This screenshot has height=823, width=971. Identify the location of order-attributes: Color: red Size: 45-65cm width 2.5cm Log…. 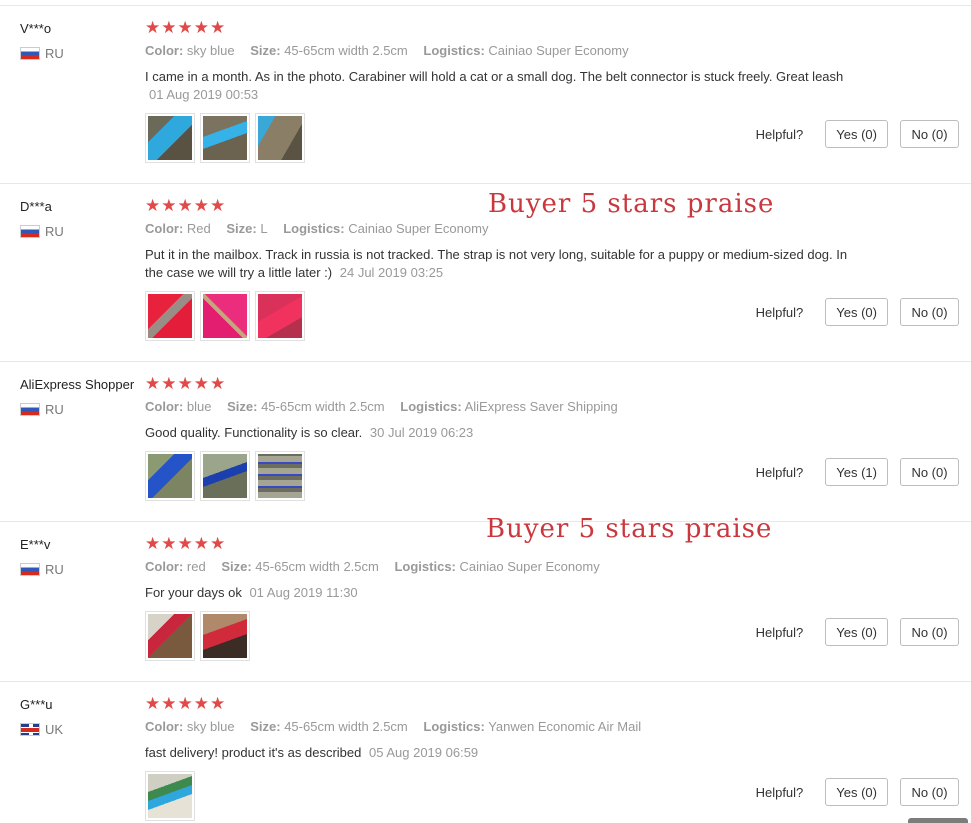
(378, 566).